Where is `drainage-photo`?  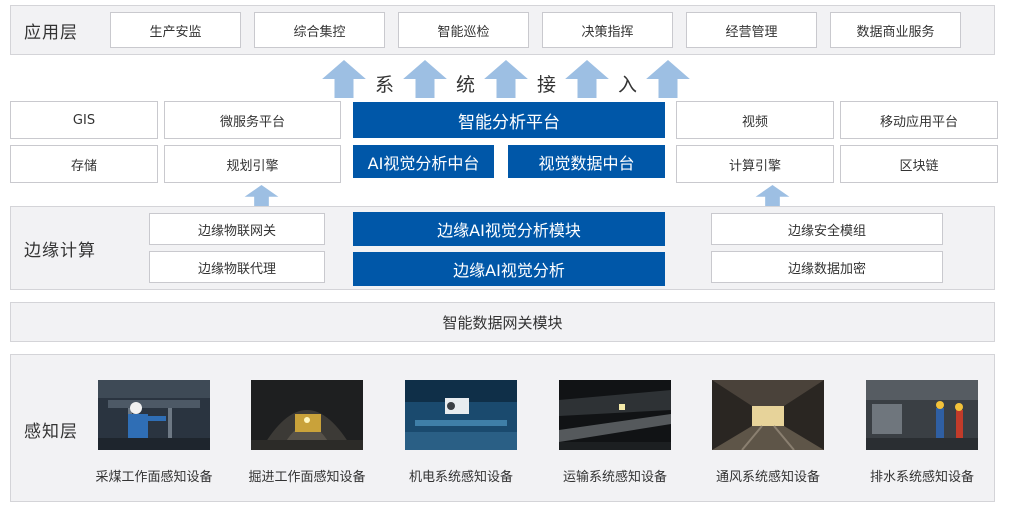
drainage-photo is located at coordinates (922, 415).